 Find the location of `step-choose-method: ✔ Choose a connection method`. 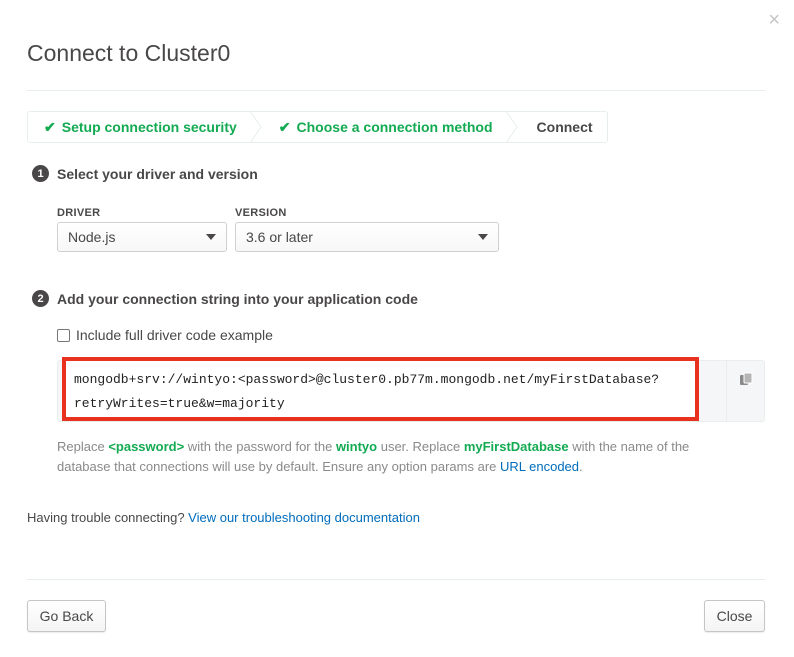

step-choose-method: ✔ Choose a connection method is located at coordinates (385, 127).